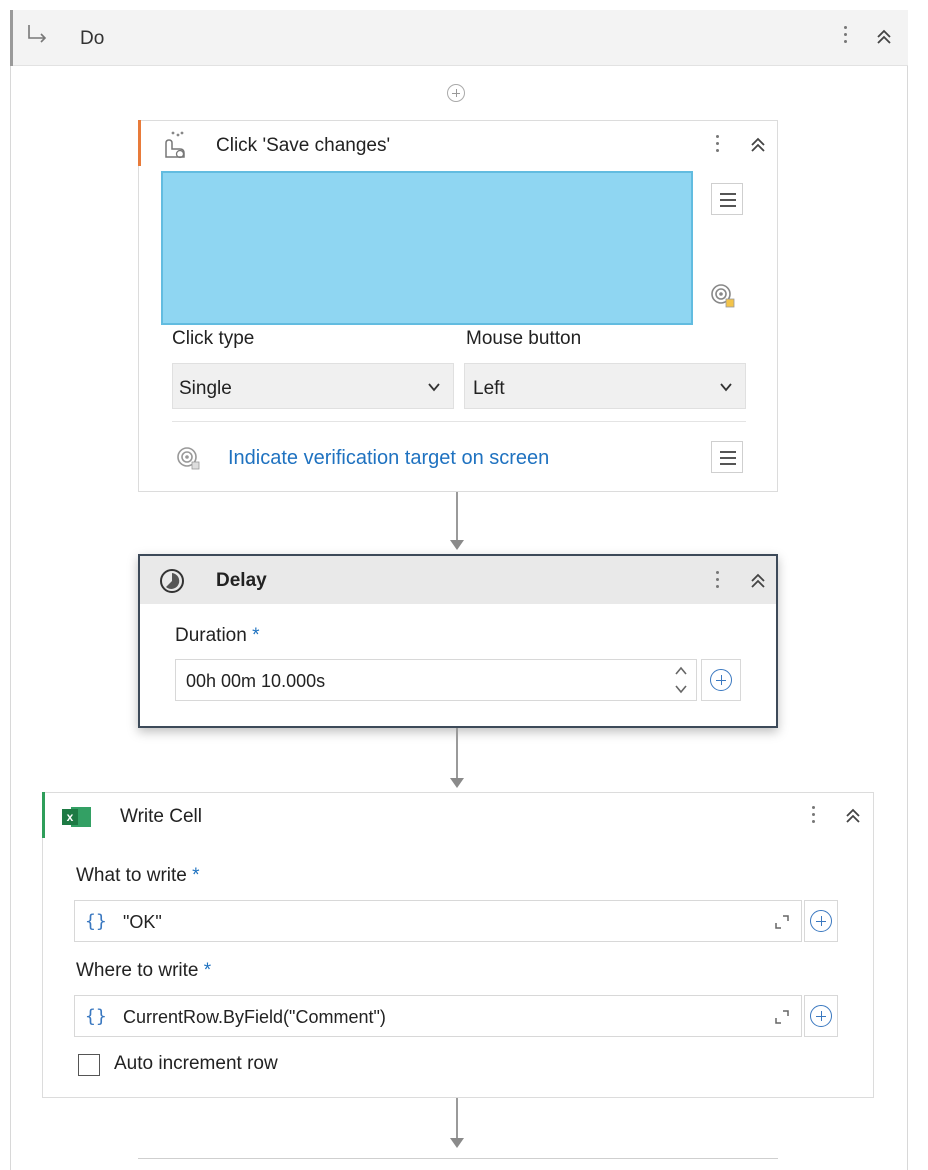 The height and width of the screenshot is (1170, 928). I want to click on delay-clock-icon, so click(172, 581).